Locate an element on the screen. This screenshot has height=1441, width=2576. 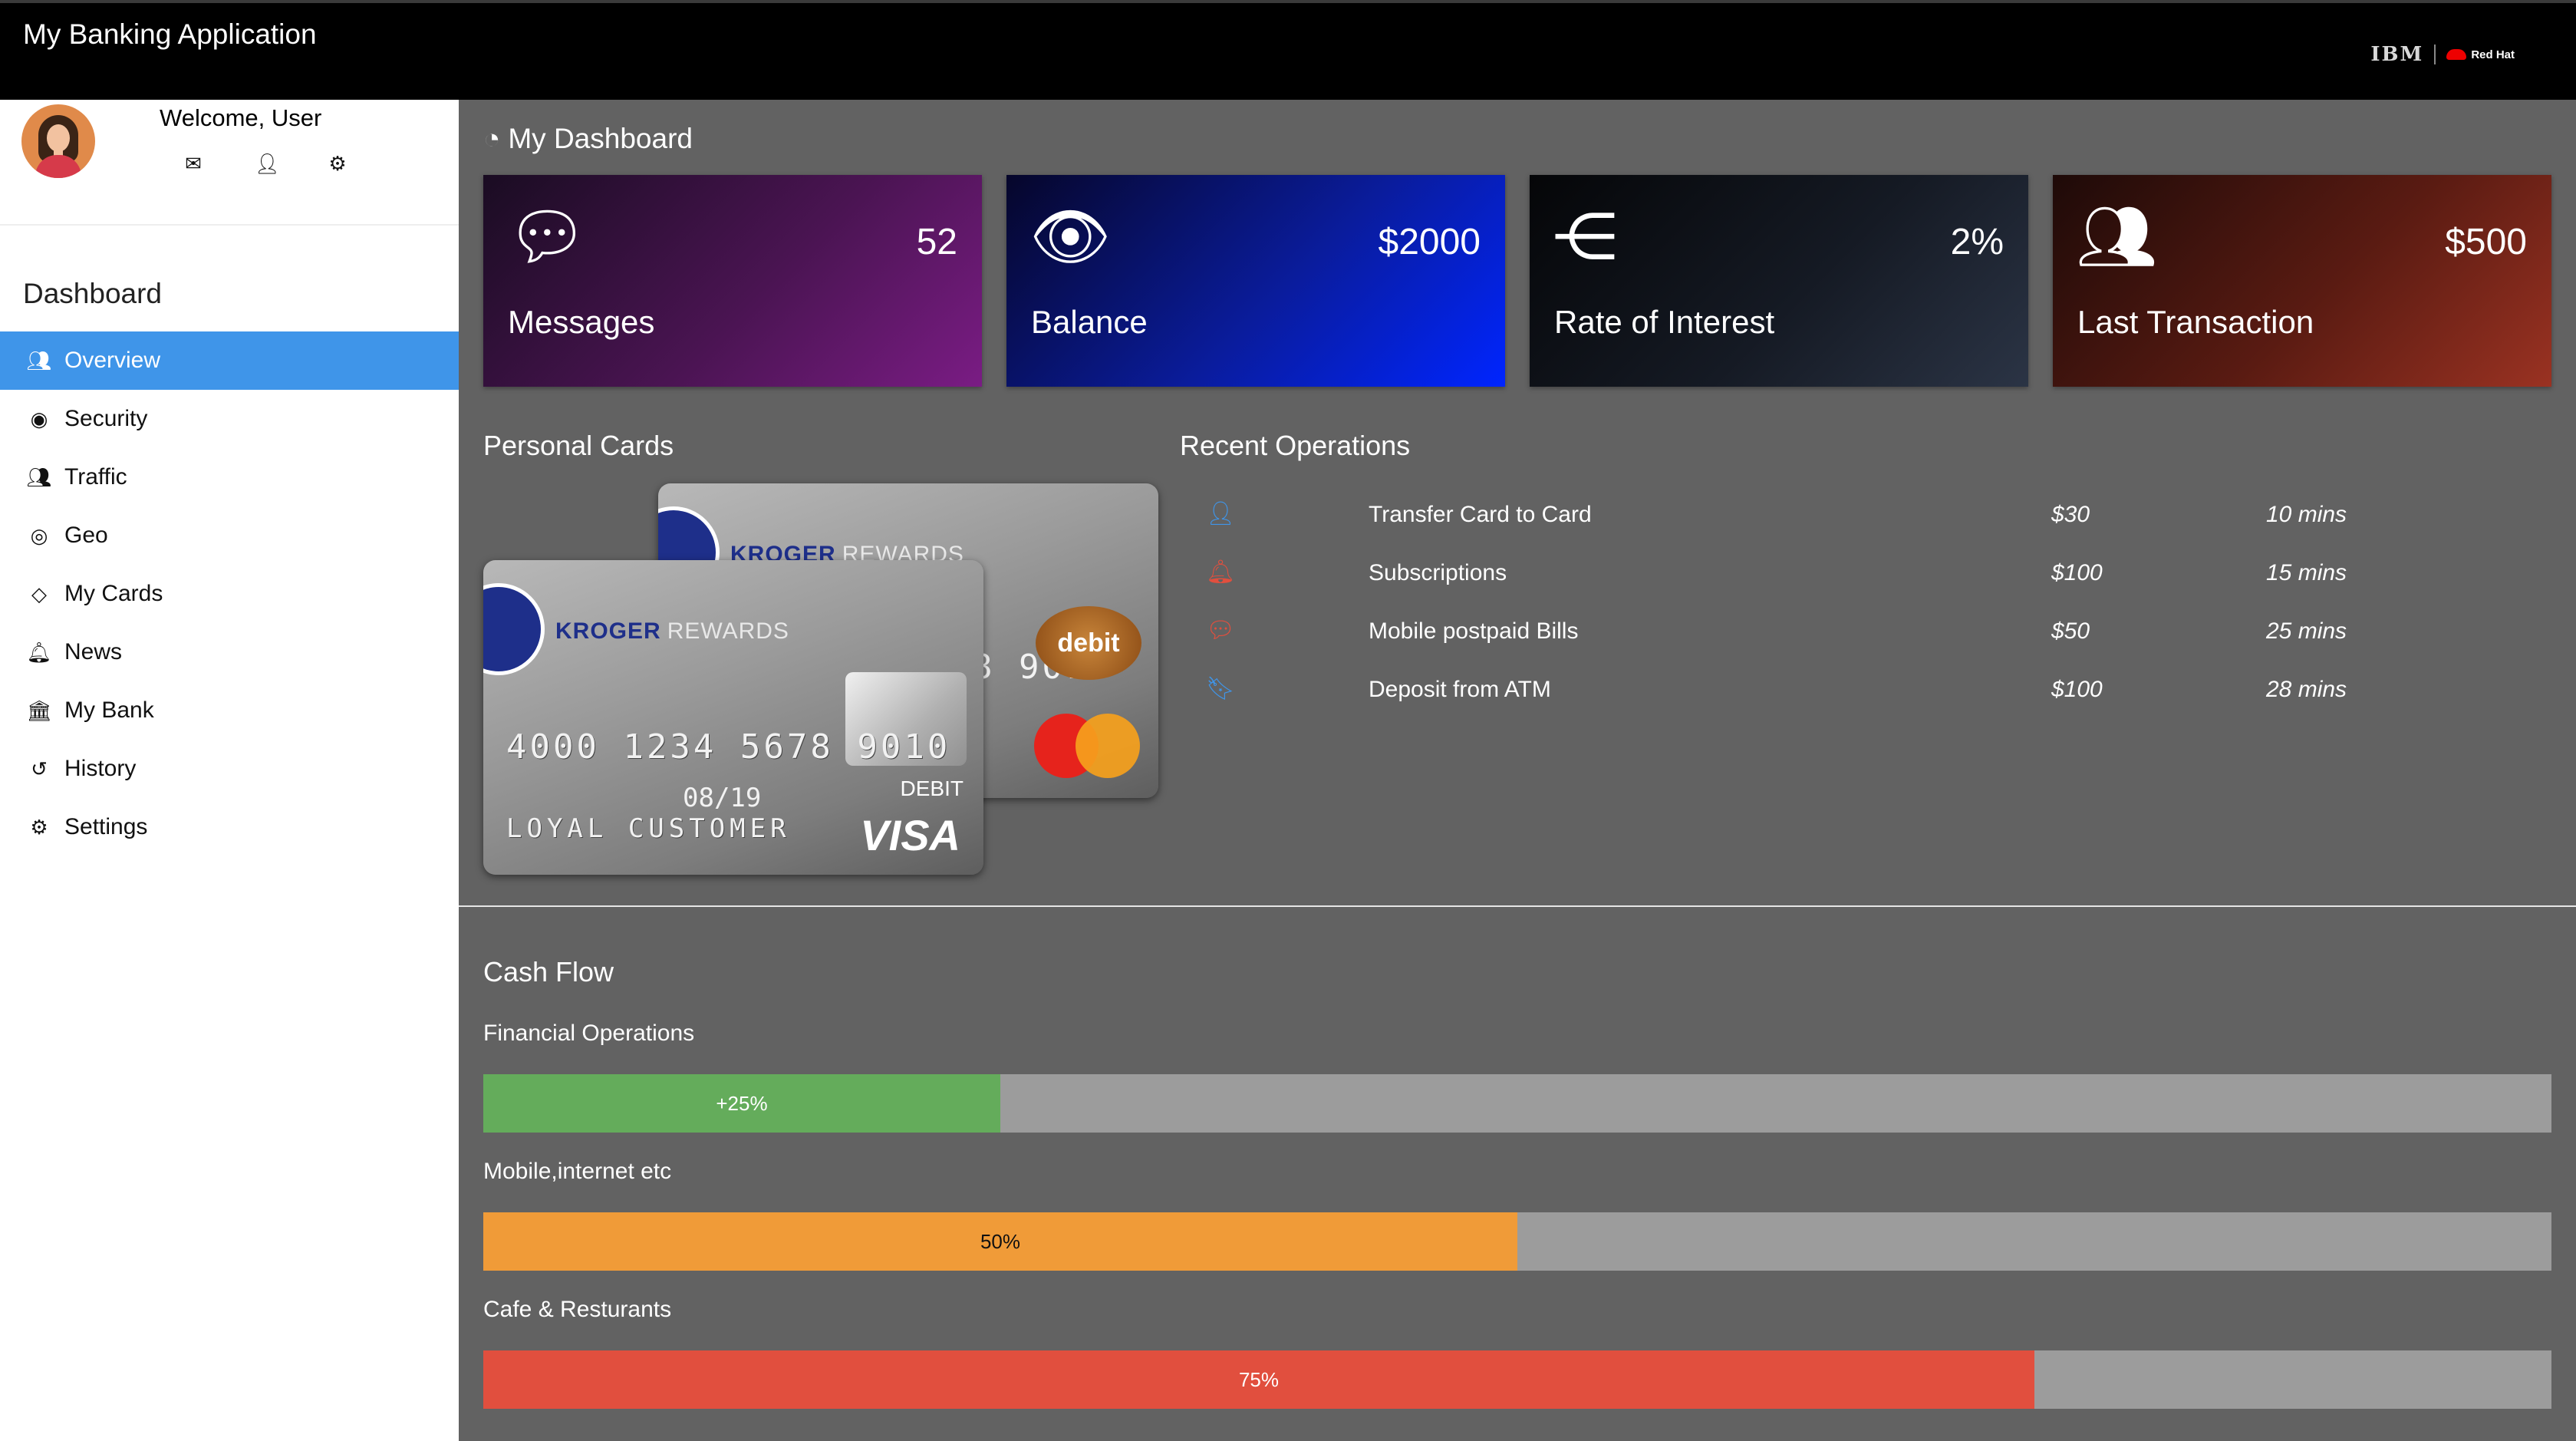
bar-label: Cafe & Resturants is located at coordinates (577, 1309).